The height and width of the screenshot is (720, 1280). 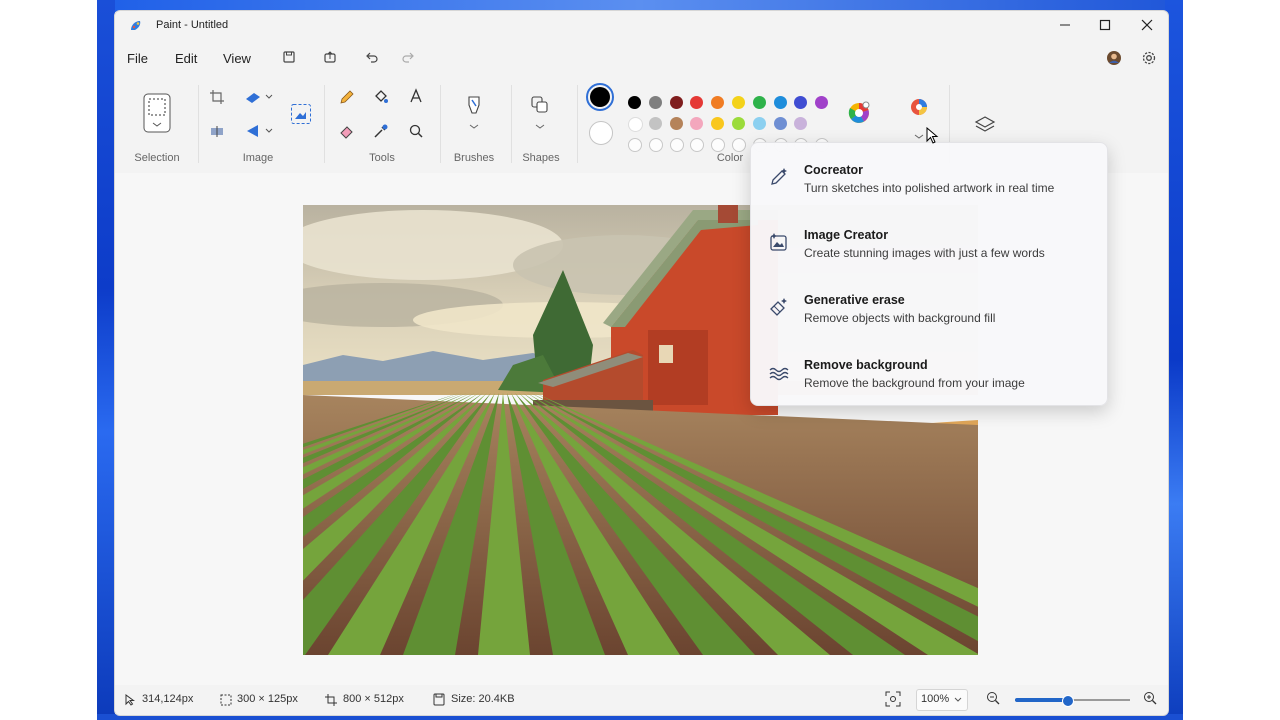 What do you see at coordinates (641, 27) in the screenshot?
I see `title-bar: Paint - Untitled` at bounding box center [641, 27].